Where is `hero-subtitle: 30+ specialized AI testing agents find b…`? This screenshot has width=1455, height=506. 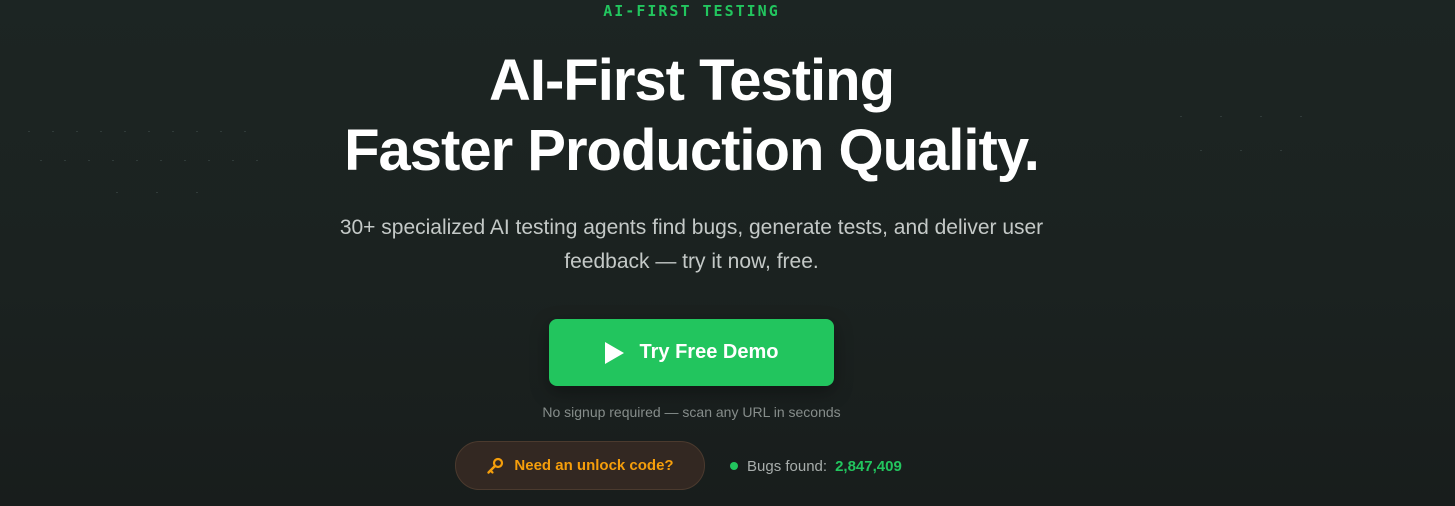 hero-subtitle: 30+ specialized AI testing agents find b… is located at coordinates (691, 245).